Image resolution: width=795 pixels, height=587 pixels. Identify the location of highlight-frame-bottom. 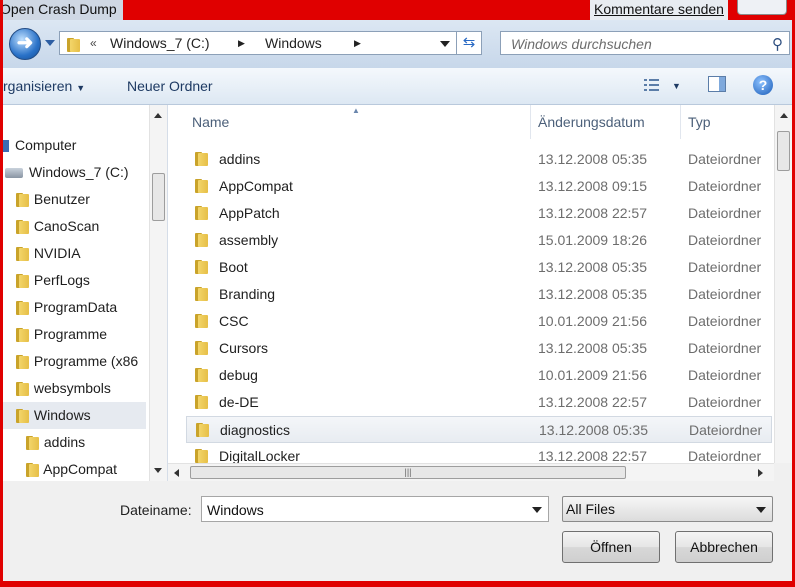
(397, 584).